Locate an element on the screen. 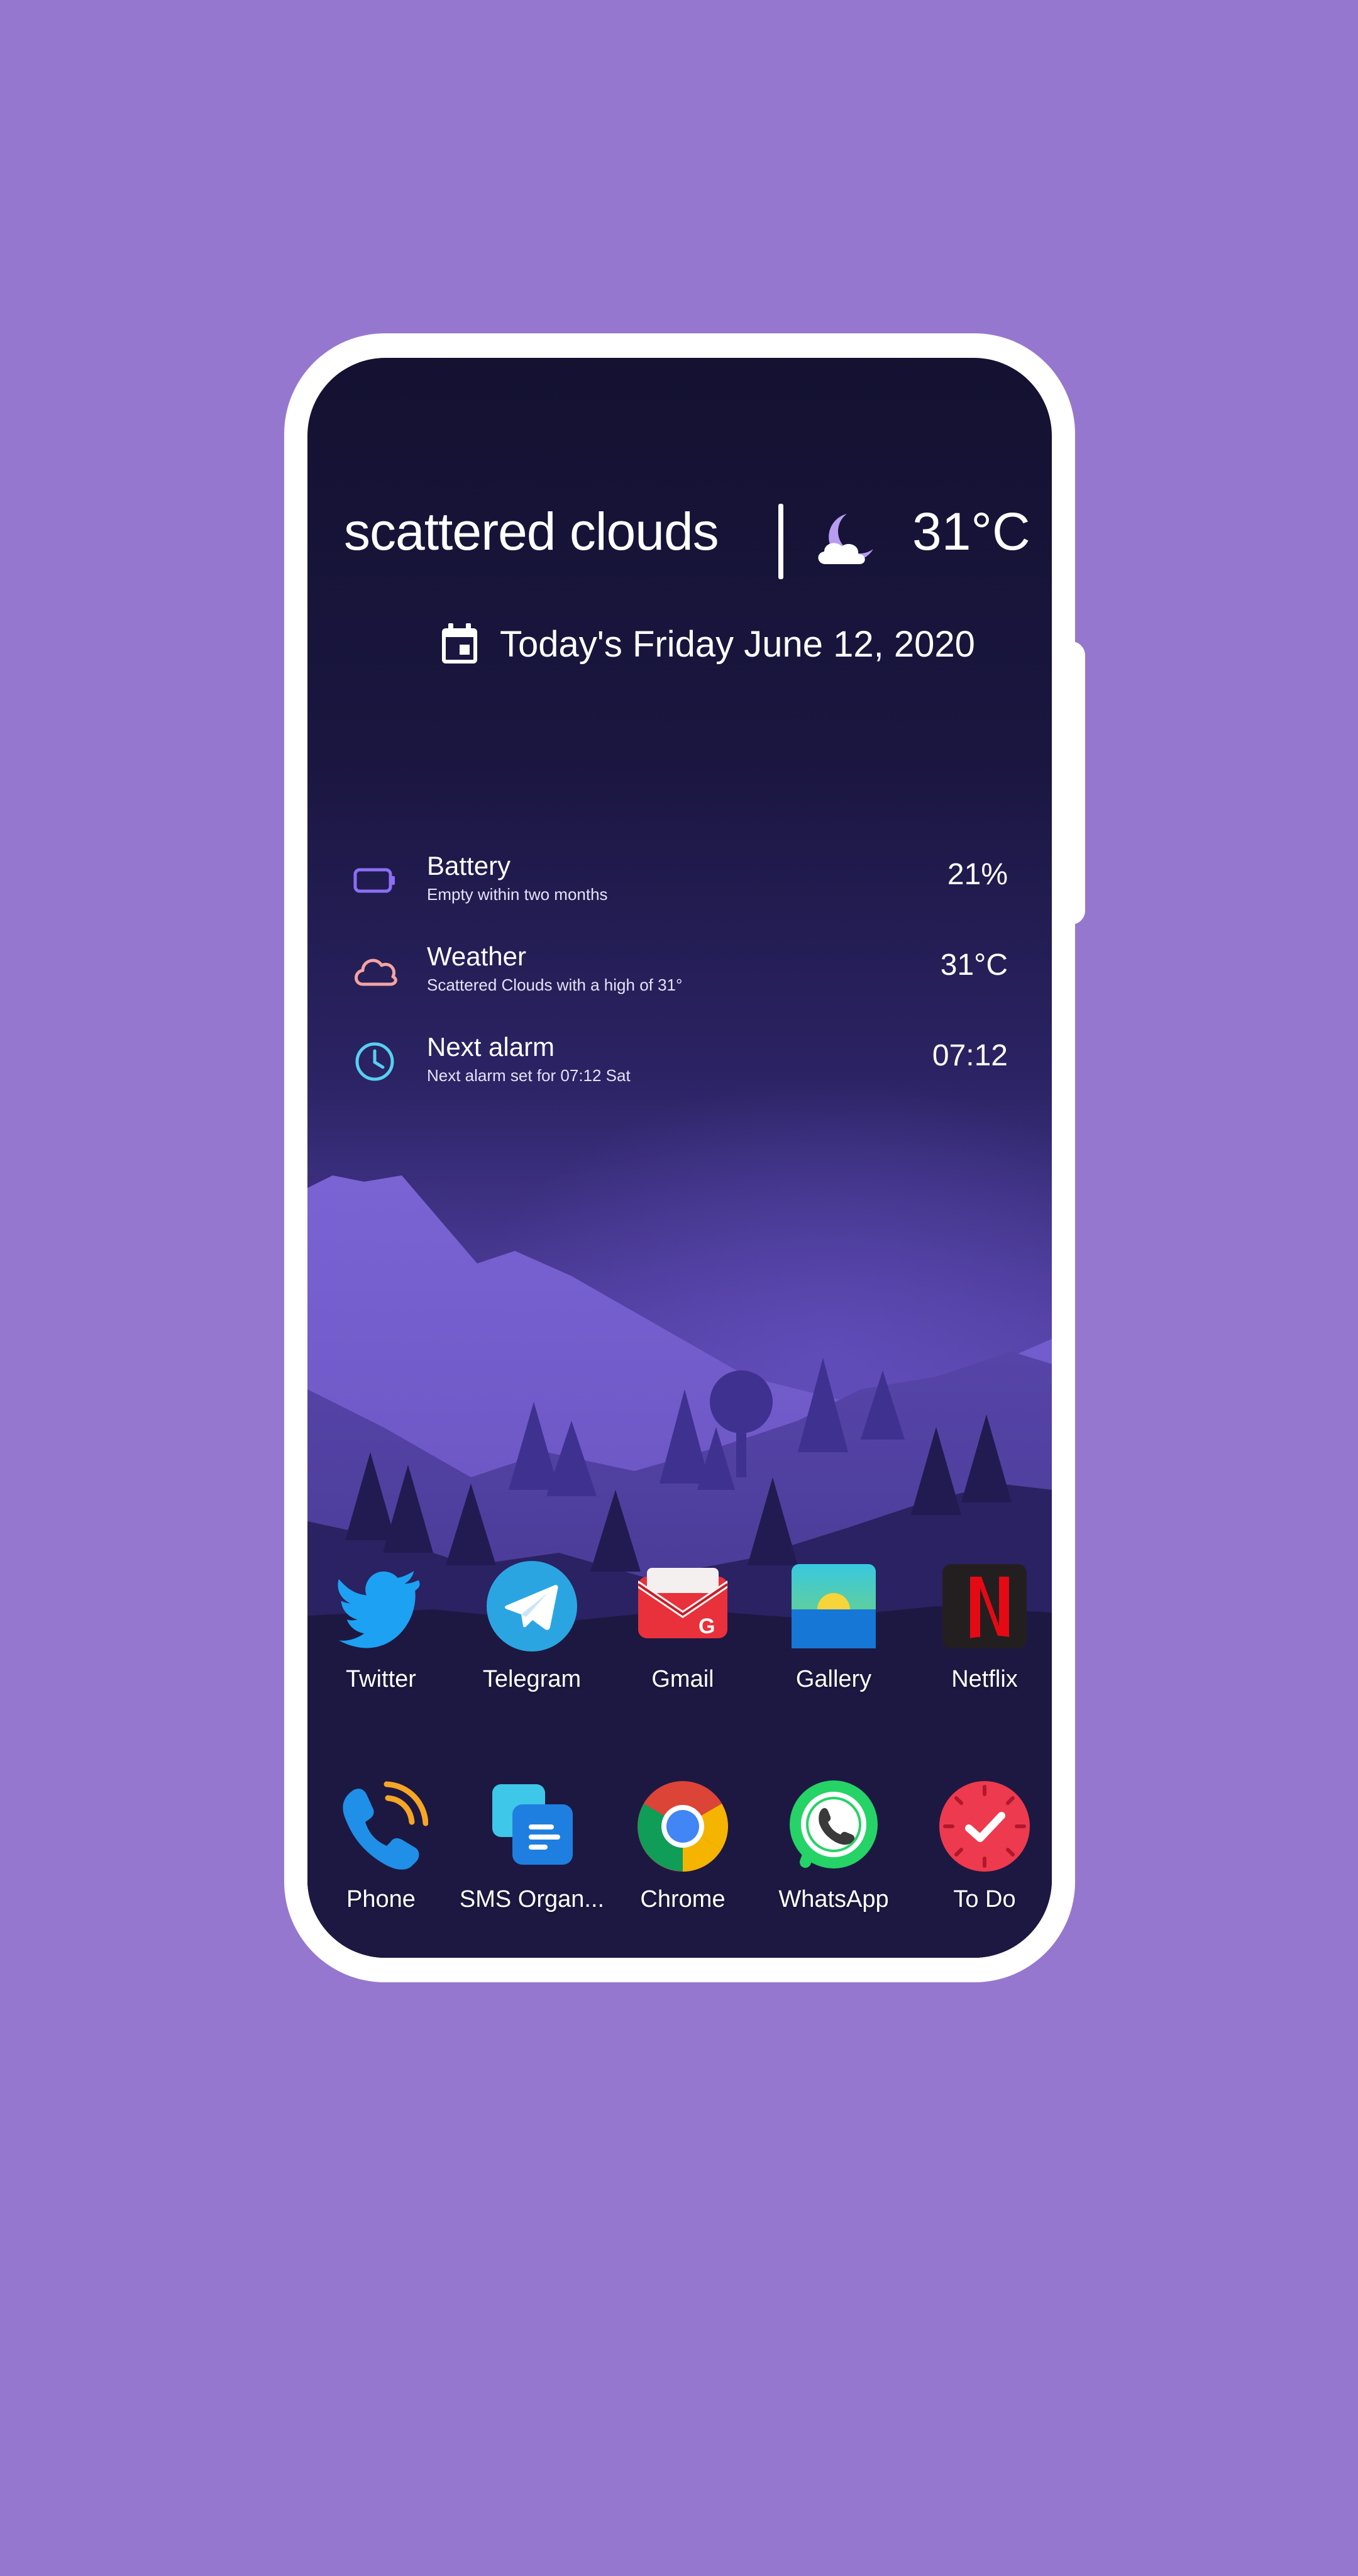  battery-icon is located at coordinates (374, 880).